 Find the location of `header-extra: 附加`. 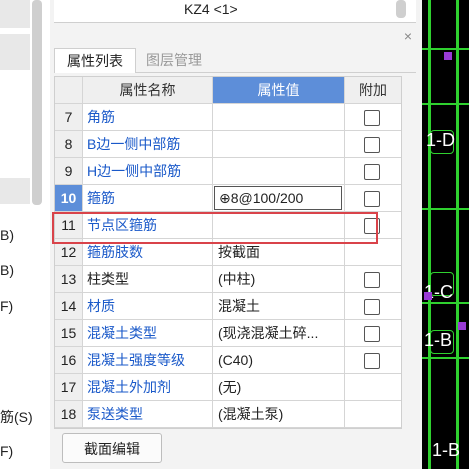

header-extra: 附加 is located at coordinates (373, 90).